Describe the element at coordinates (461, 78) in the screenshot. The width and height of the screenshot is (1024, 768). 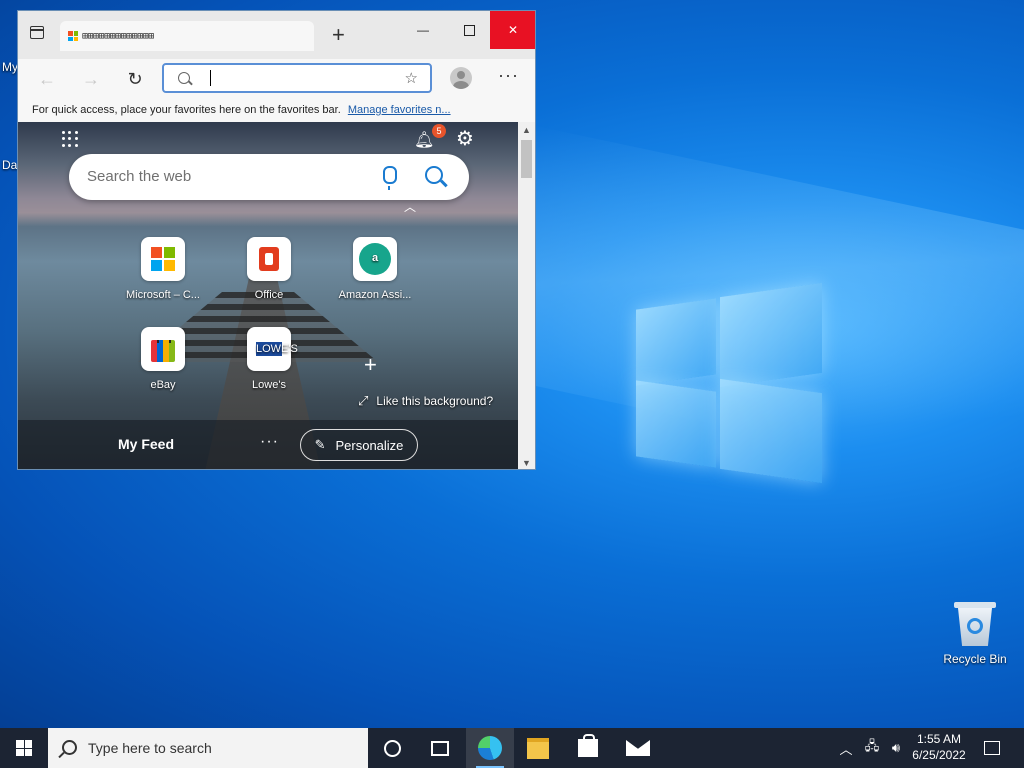
I see `profile-avatar` at that location.